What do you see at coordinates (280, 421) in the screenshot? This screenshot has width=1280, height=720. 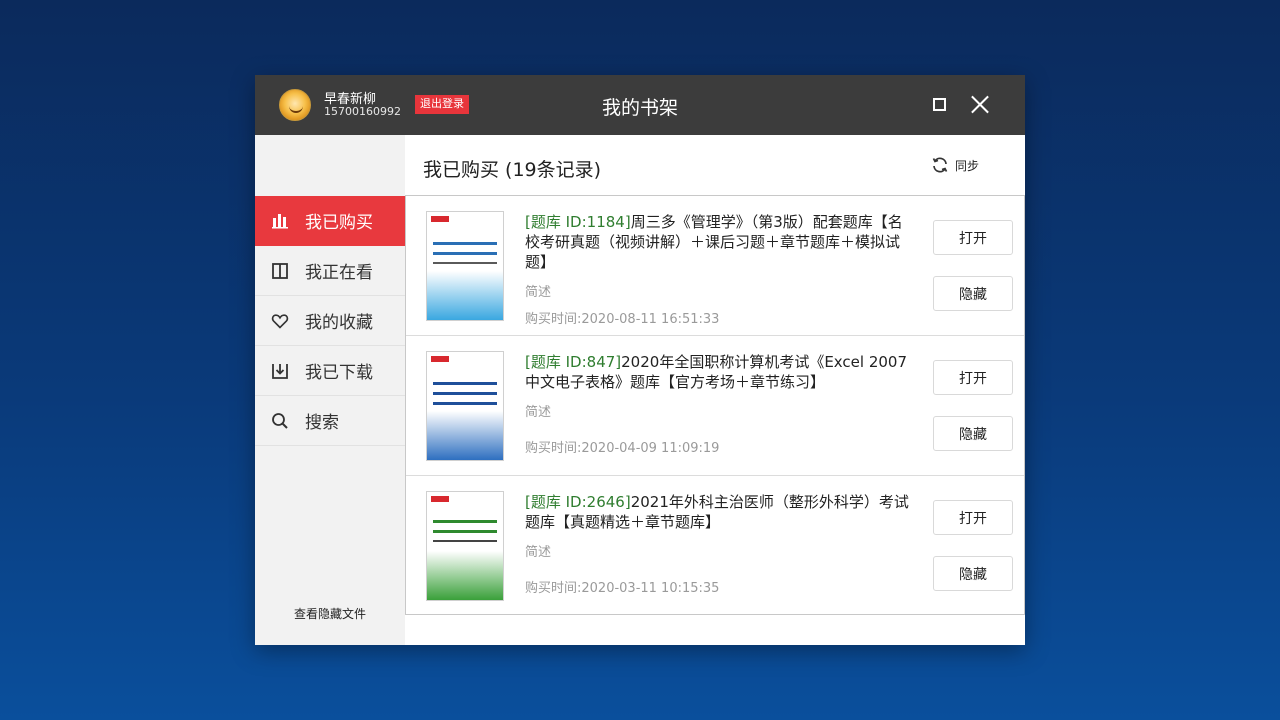 I see `search-icon` at bounding box center [280, 421].